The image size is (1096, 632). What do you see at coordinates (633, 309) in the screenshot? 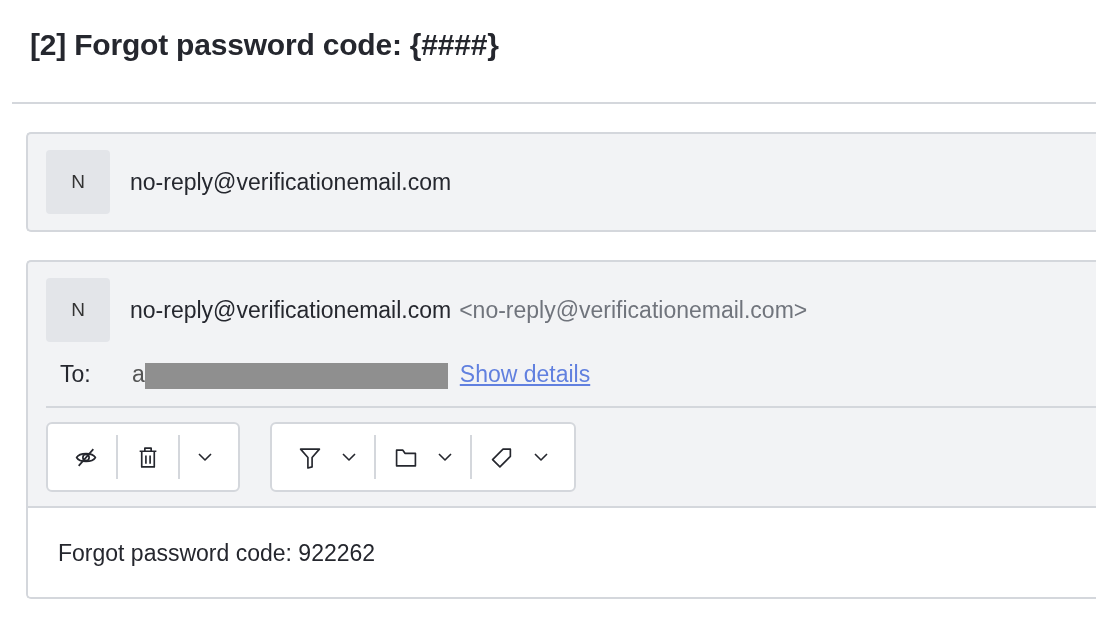
I see `sender-address: <no-reply@verificationemail.com>` at bounding box center [633, 309].